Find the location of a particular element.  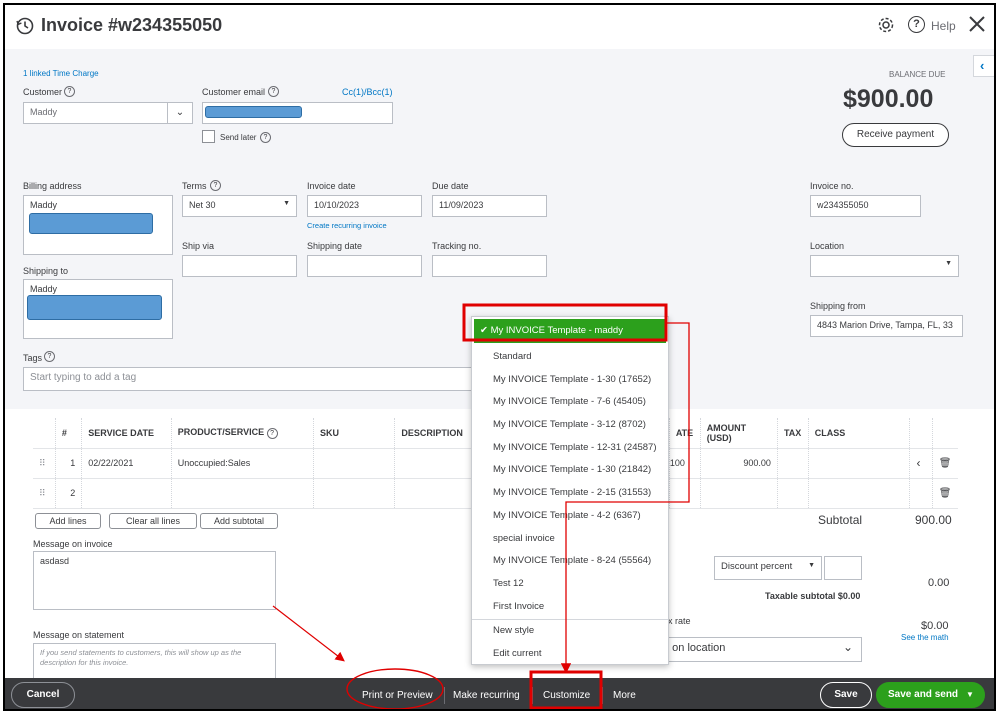

annotation-ellipse-print-preview is located at coordinates (395, 688).